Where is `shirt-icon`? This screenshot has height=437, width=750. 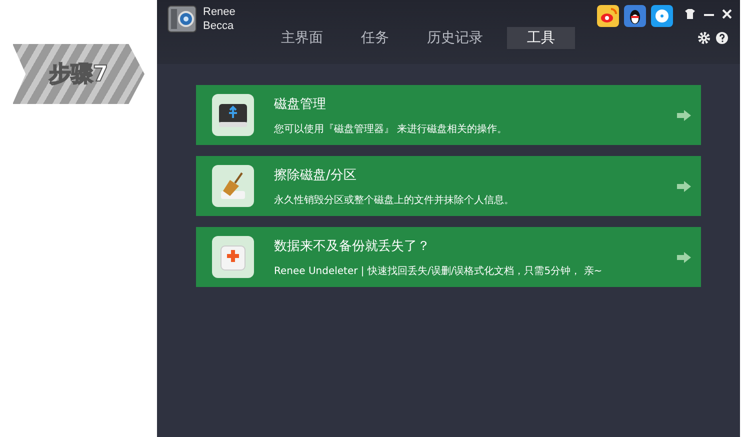
shirt-icon is located at coordinates (690, 14).